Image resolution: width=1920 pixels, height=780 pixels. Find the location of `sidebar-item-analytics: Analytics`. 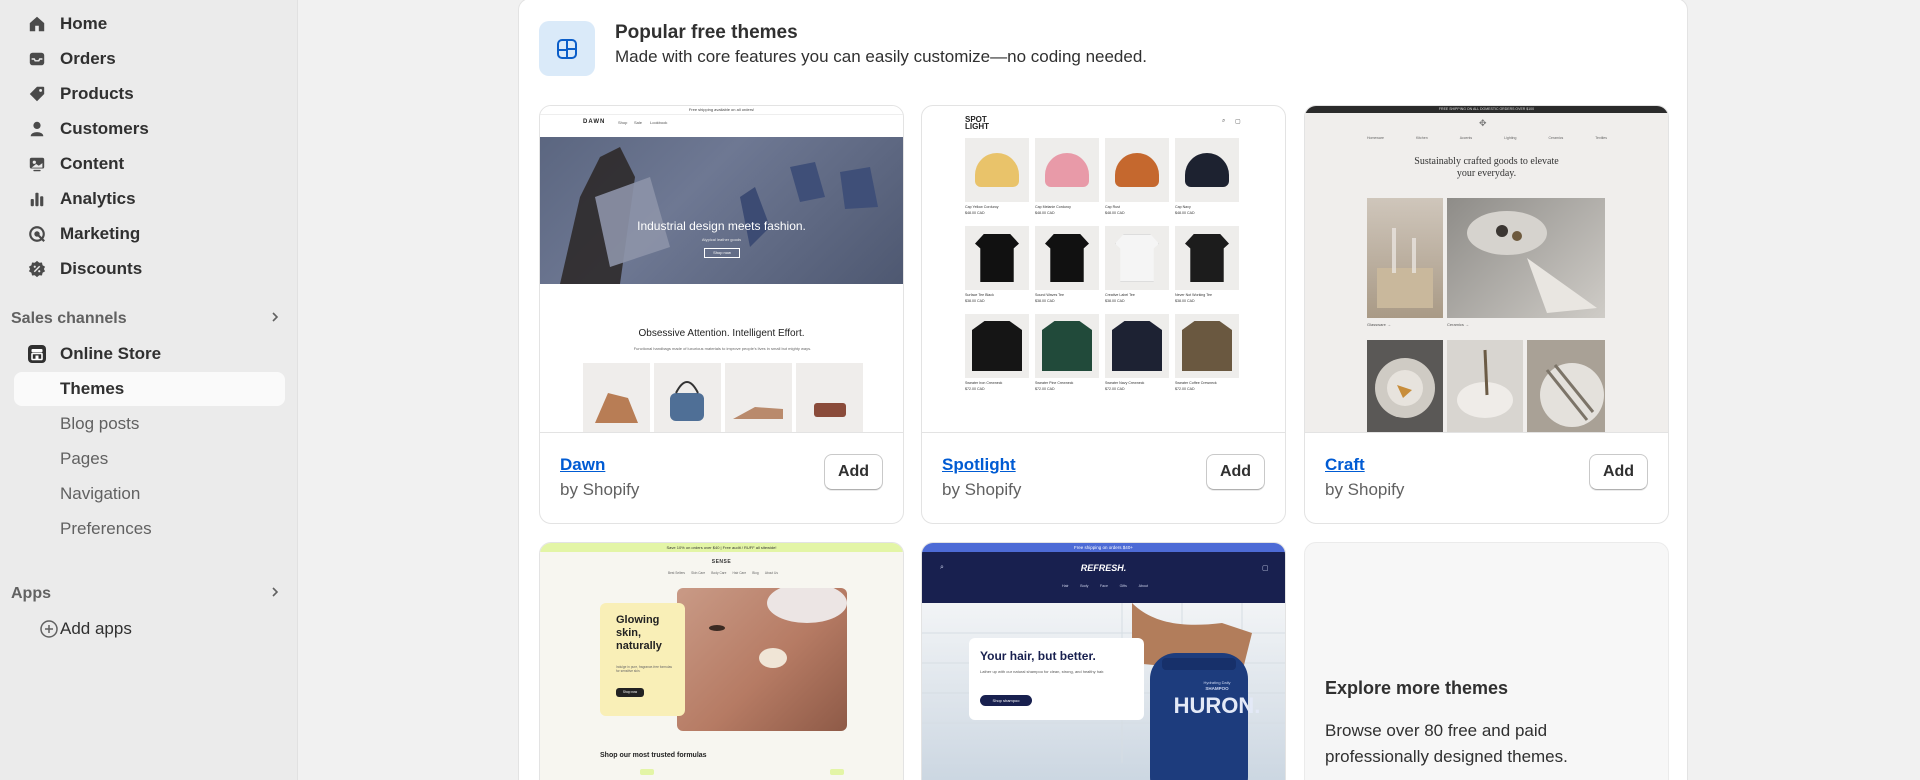

sidebar-item-analytics: Analytics is located at coordinates (149, 199).